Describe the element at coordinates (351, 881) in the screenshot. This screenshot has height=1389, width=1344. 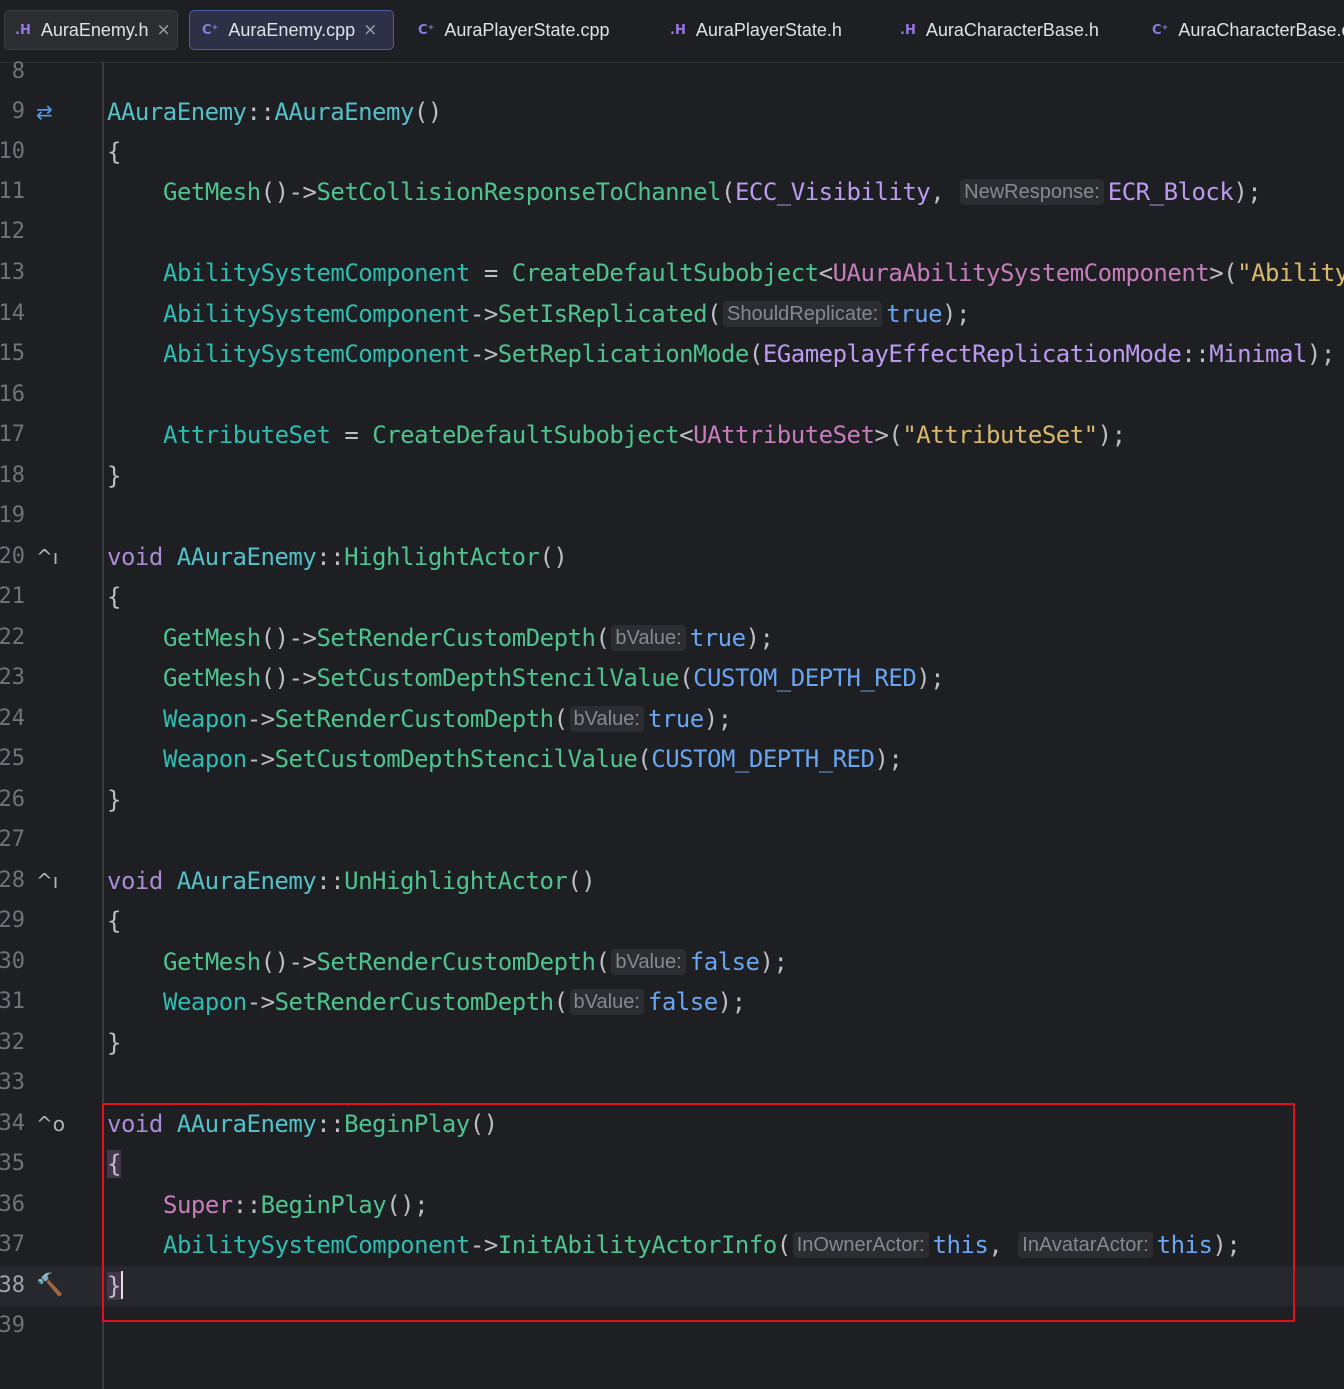
I see `code-text: void AAuraEnemy::UnHighlightActor()` at that location.